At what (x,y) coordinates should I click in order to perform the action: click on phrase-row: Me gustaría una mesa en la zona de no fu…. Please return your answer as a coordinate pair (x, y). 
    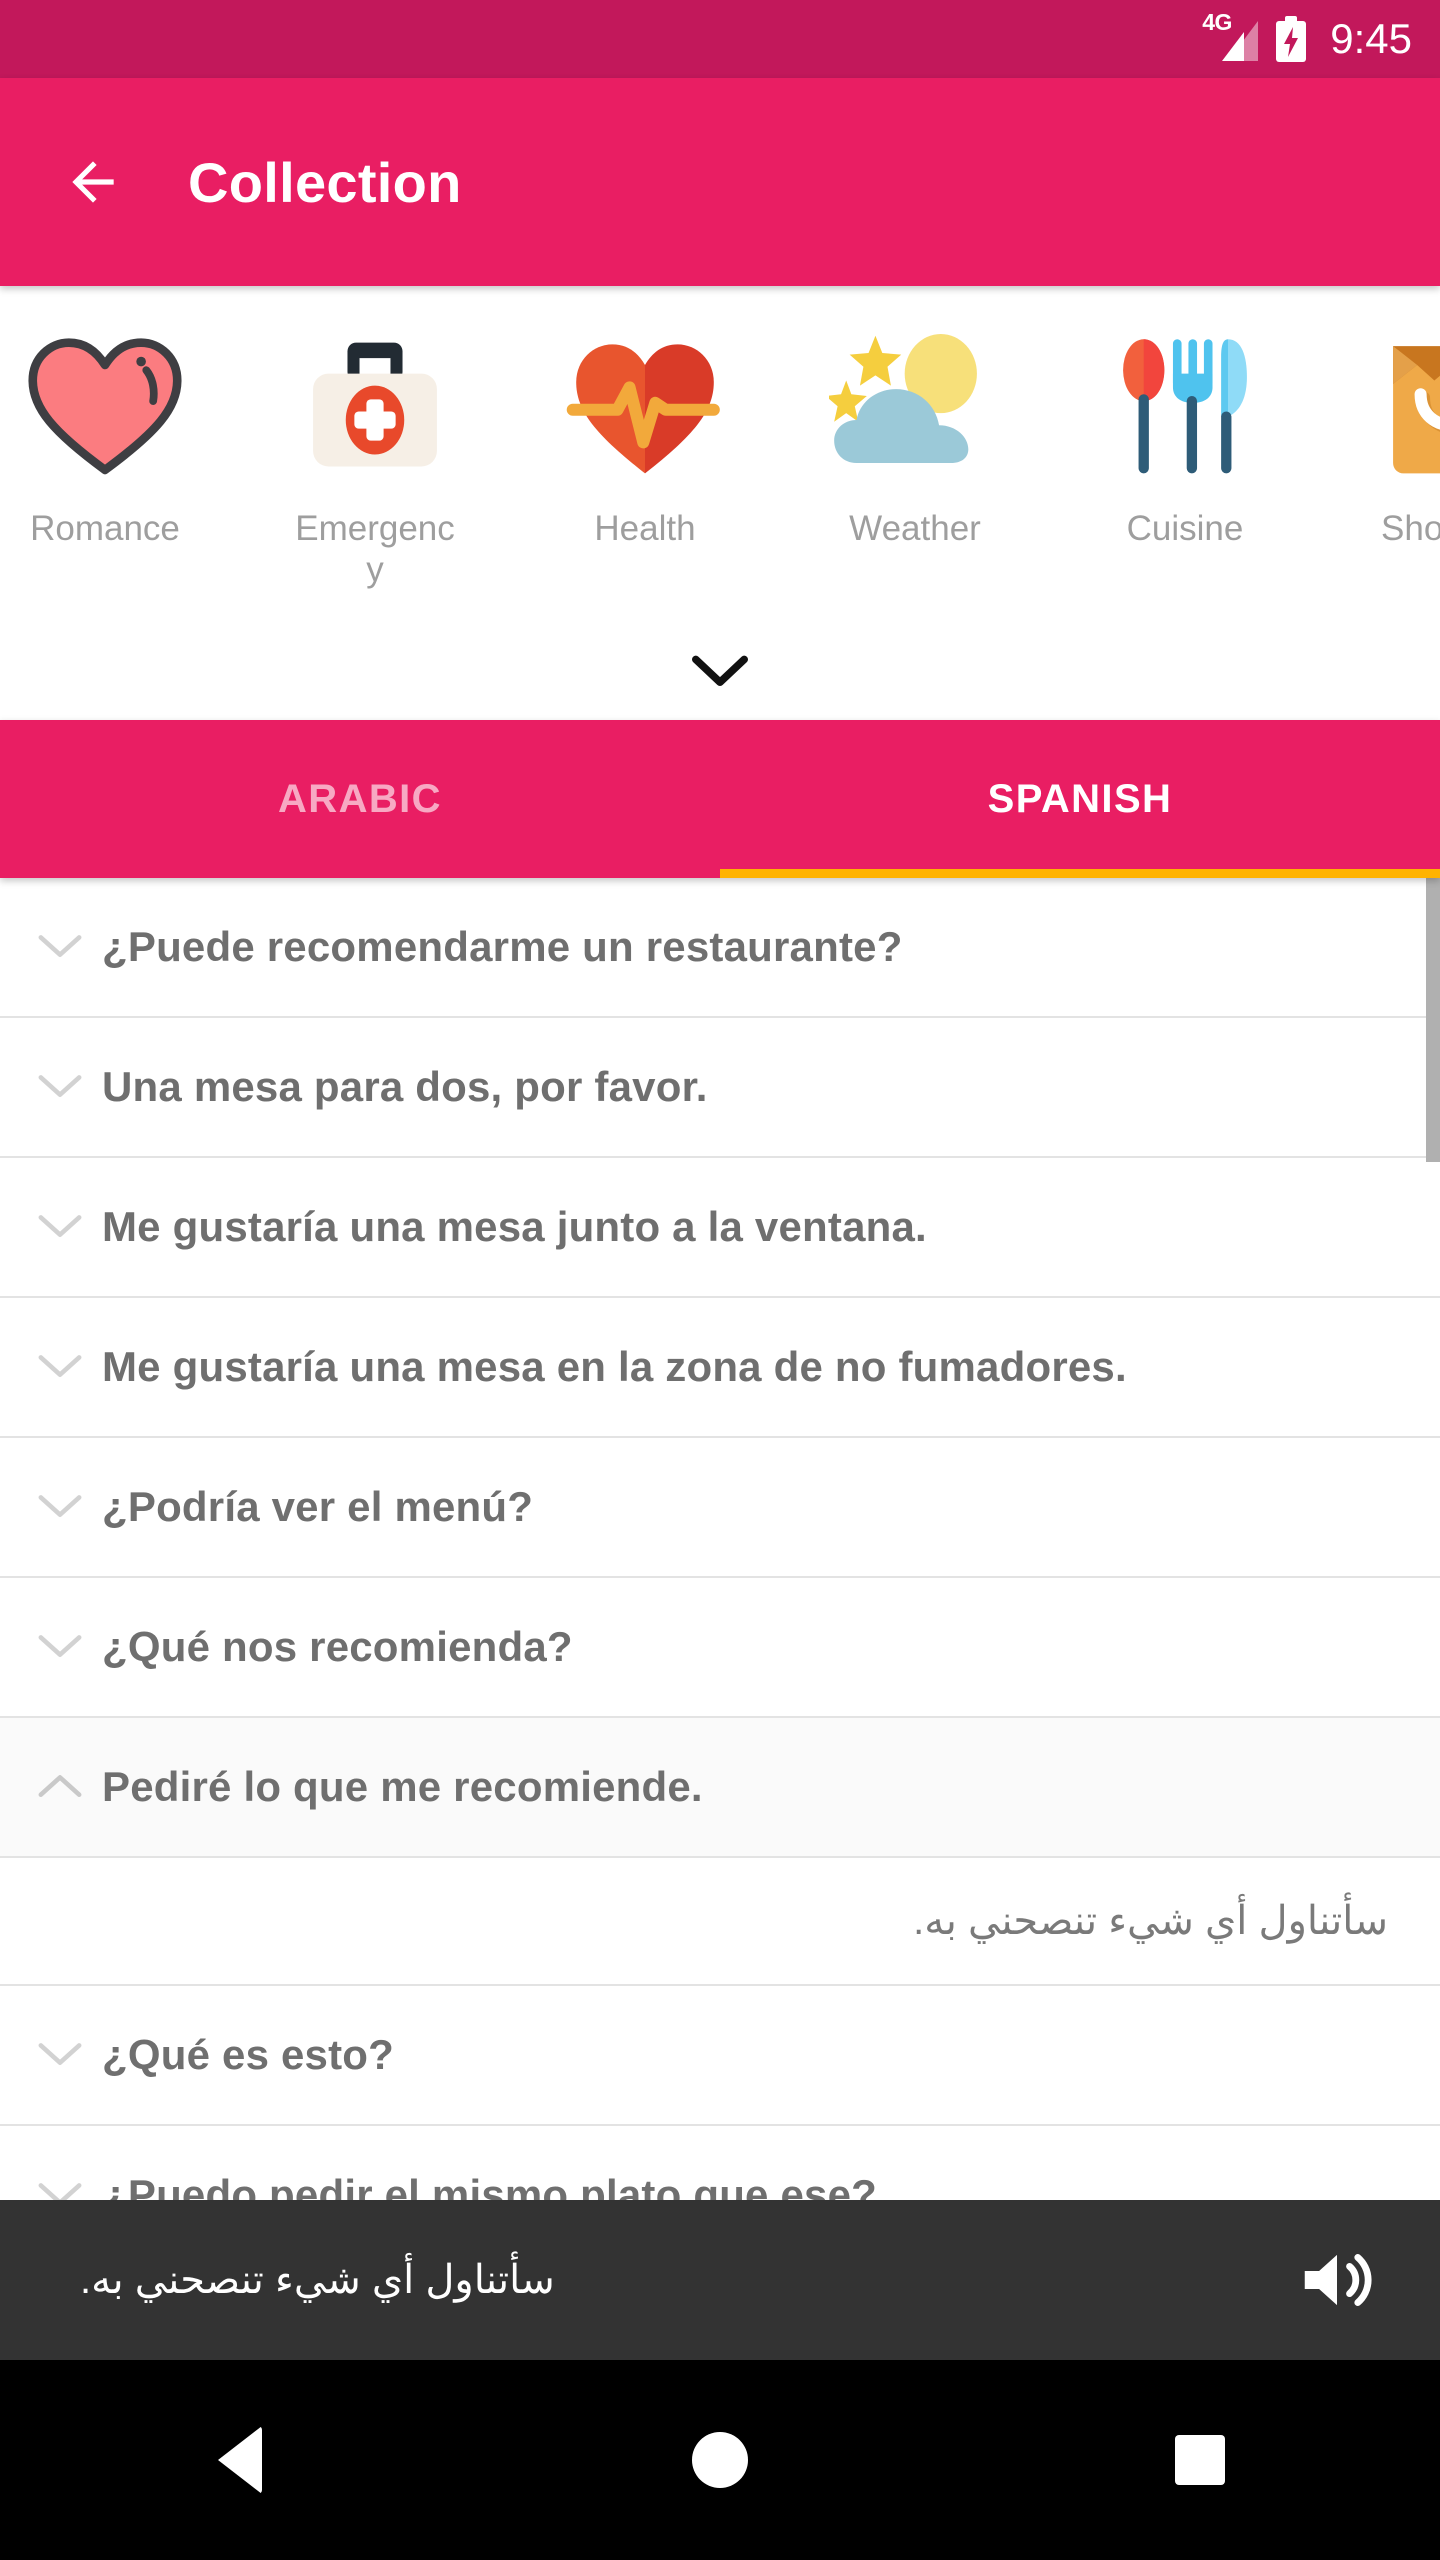
    Looking at the image, I should click on (720, 1368).